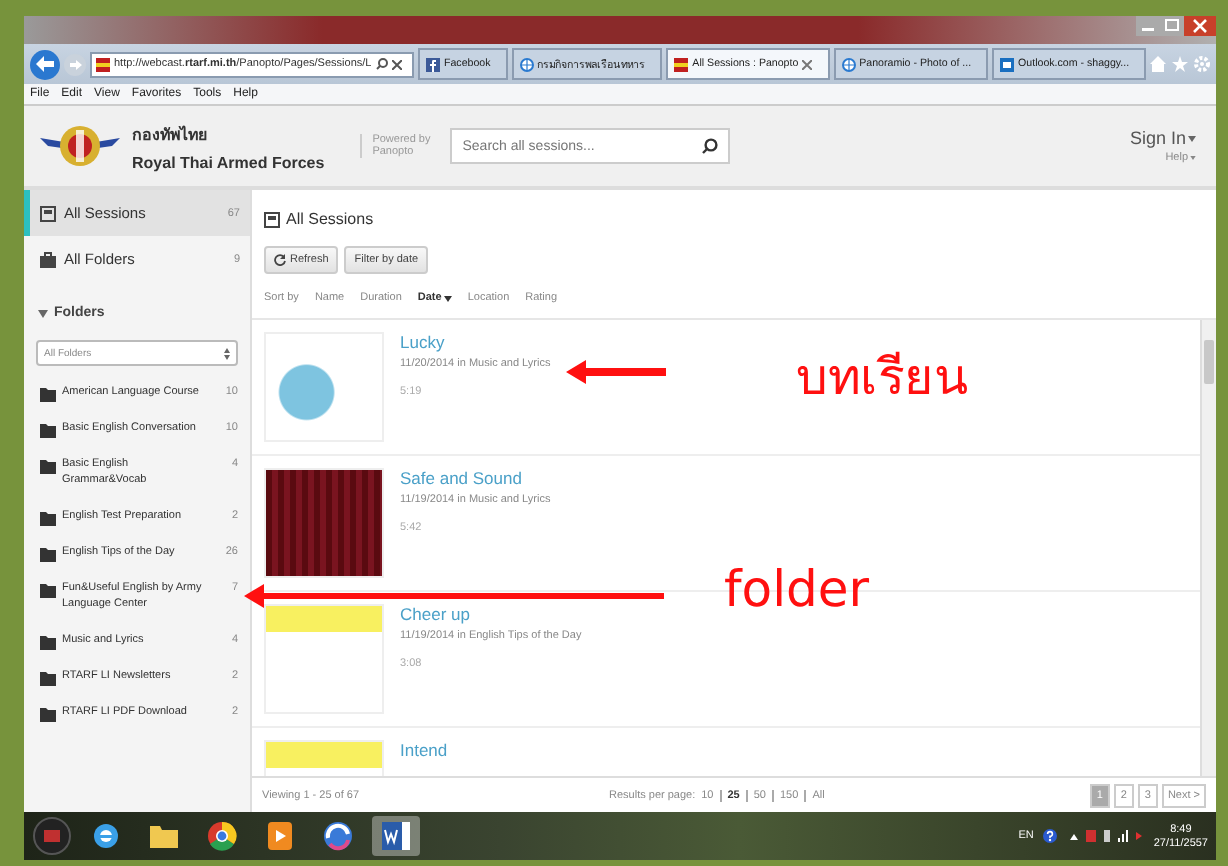  I want to click on annotation-label: folder, so click(797, 589).